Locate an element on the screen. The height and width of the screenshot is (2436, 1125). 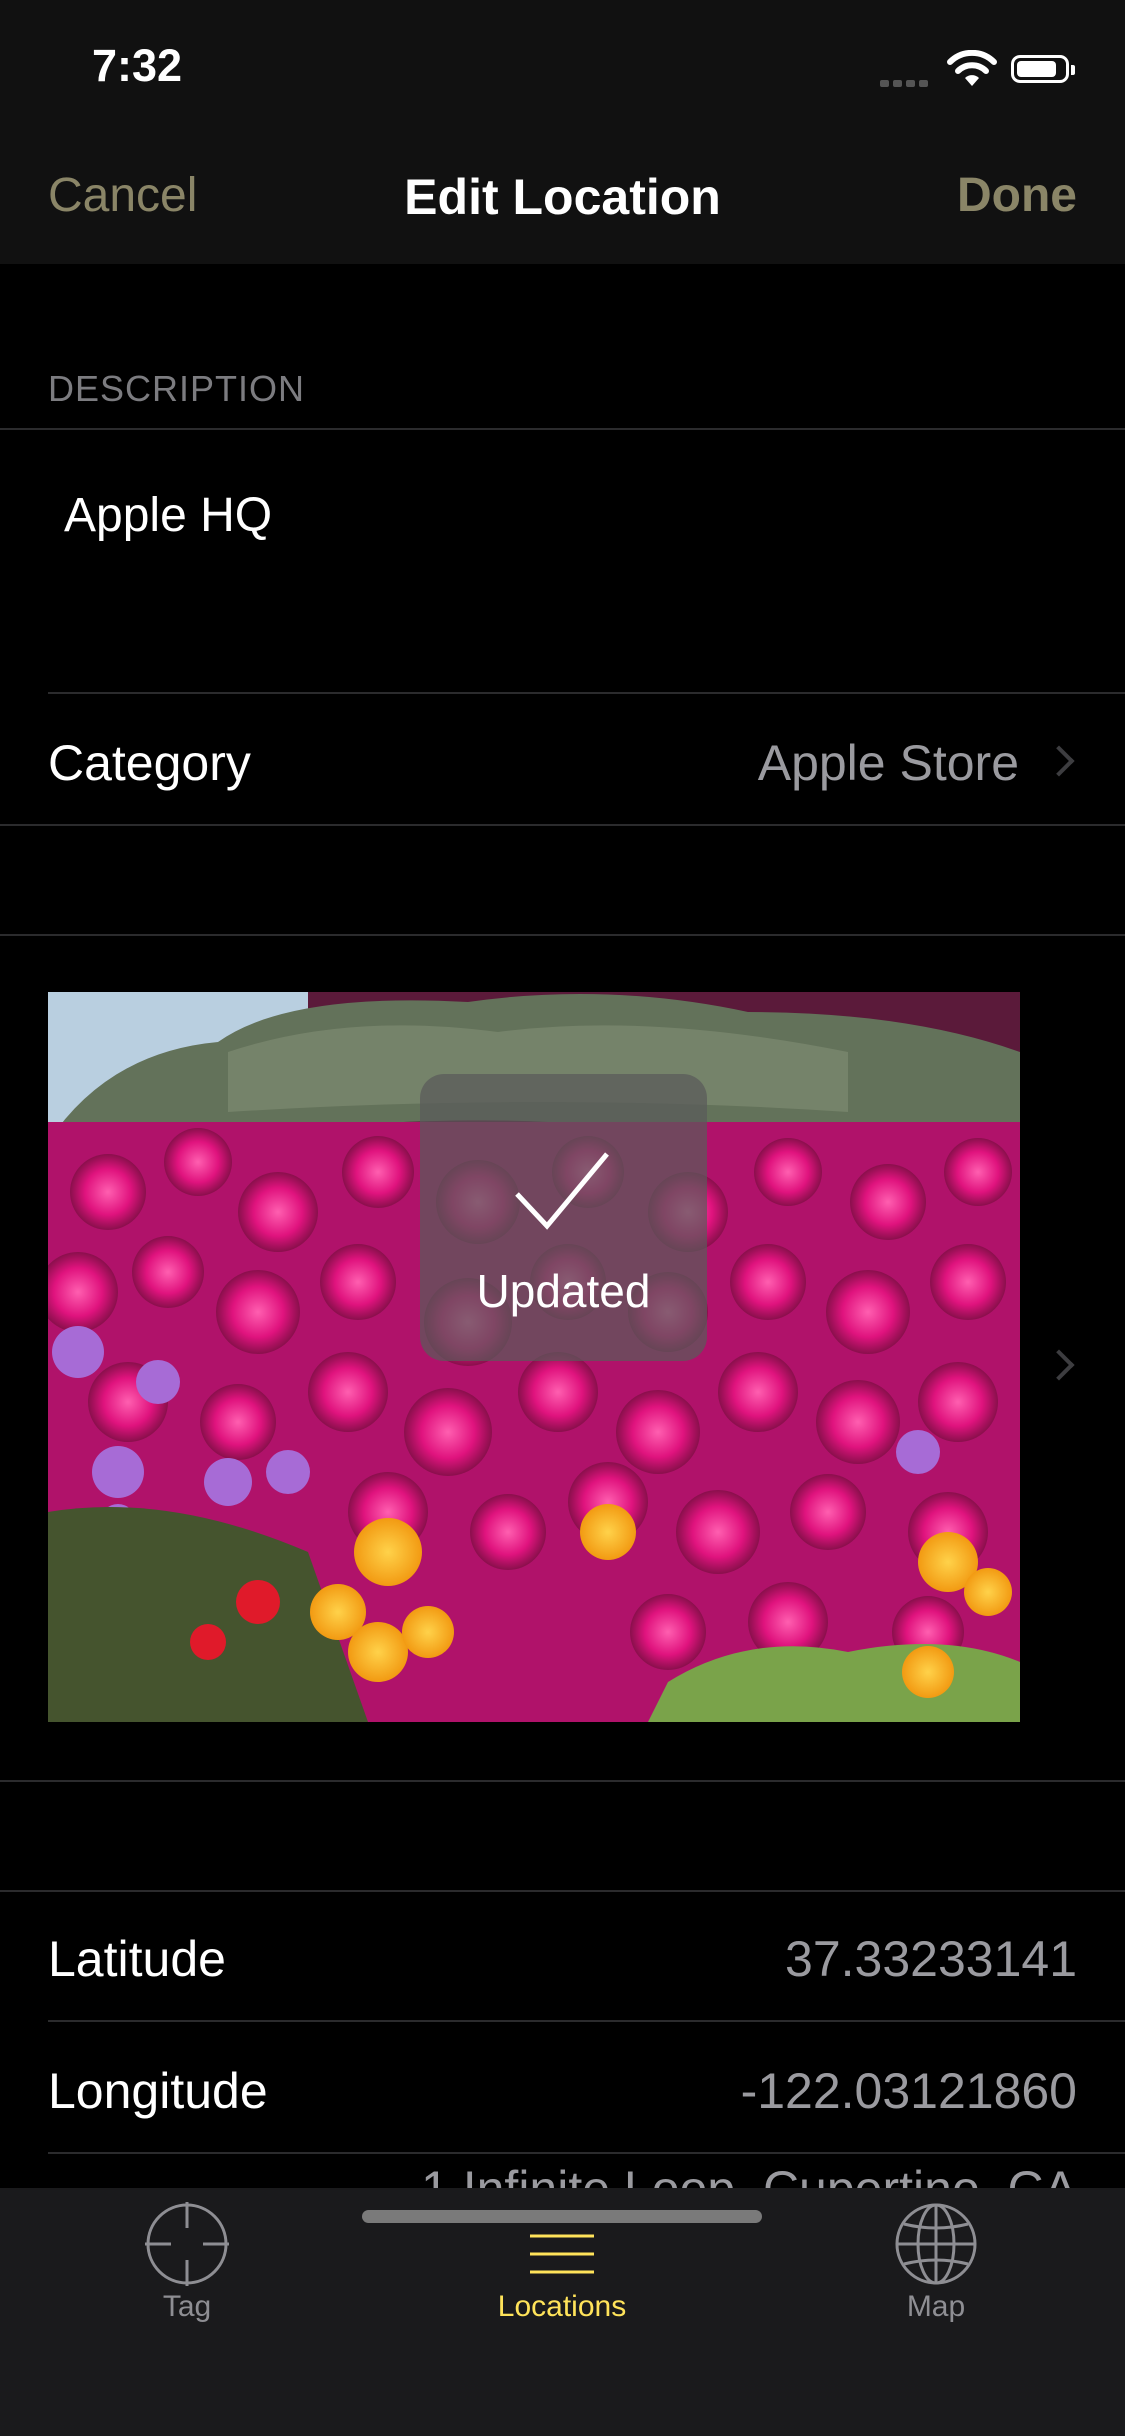
crosshair-icon is located at coordinates (187, 2244).